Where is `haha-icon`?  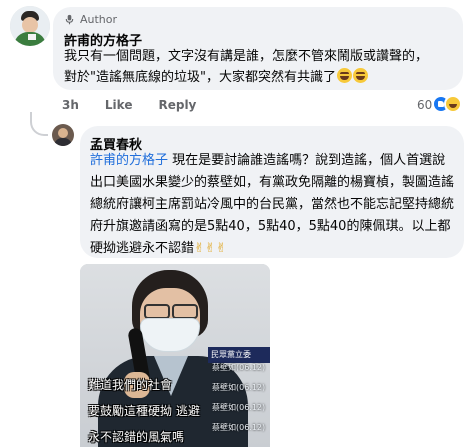 haha-icon is located at coordinates (453, 104).